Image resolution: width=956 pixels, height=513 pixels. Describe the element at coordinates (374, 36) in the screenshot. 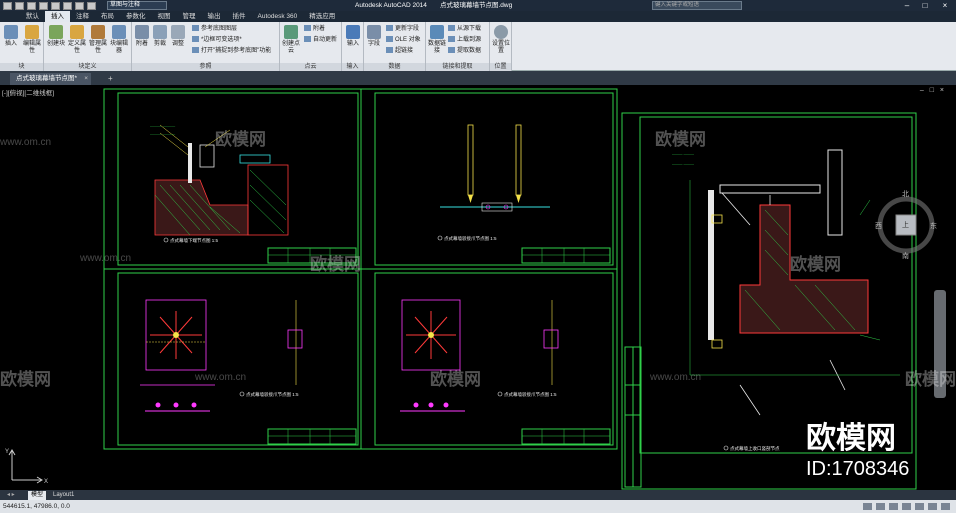

I see `field-button: 字段` at that location.